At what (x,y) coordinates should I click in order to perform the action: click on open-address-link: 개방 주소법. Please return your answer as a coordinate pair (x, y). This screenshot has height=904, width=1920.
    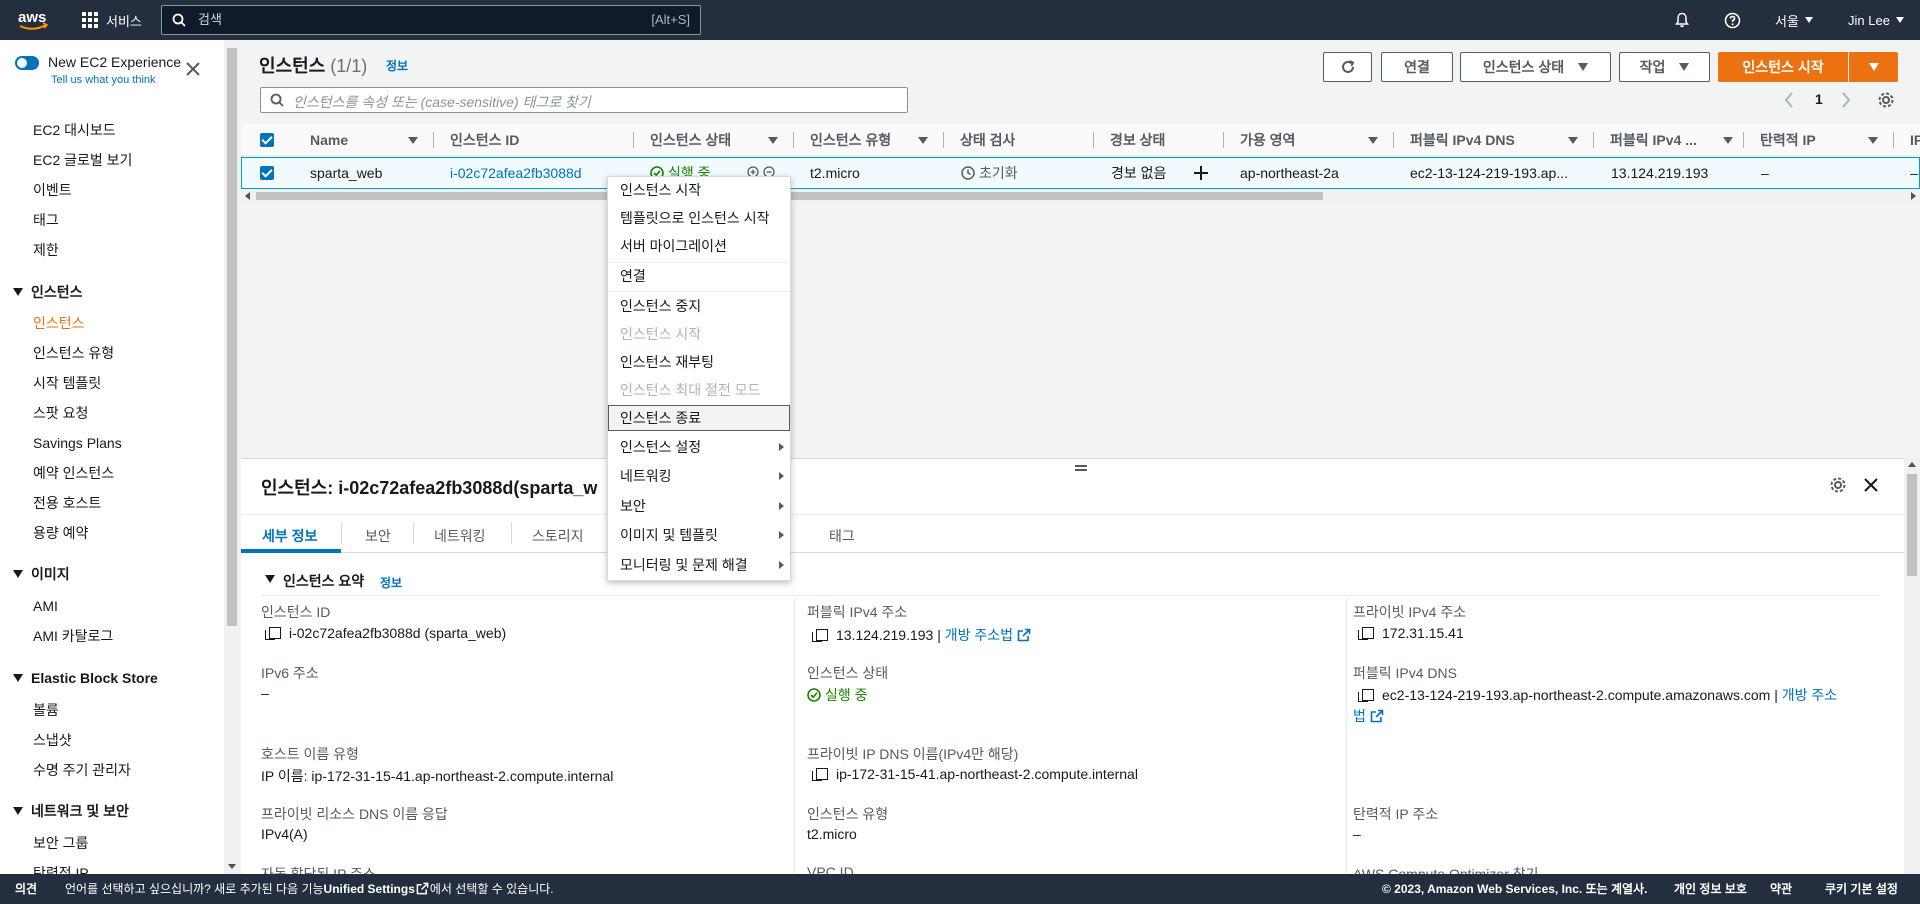
    Looking at the image, I should click on (979, 635).